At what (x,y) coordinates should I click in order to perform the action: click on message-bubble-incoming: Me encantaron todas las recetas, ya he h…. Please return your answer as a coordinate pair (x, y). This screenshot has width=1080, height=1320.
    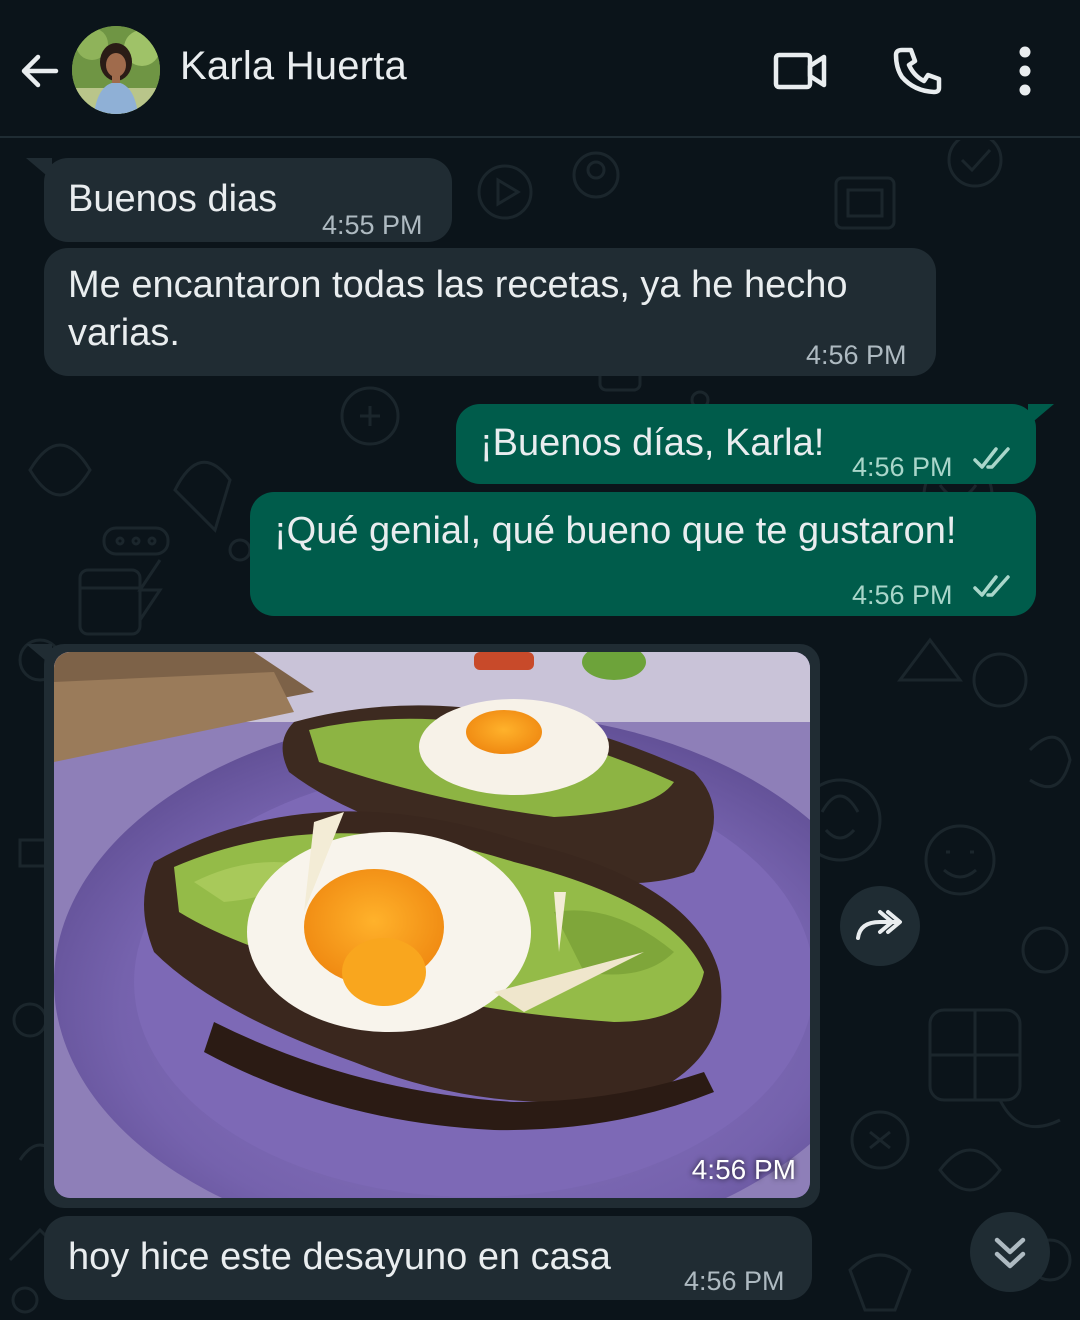
    Looking at the image, I should click on (490, 312).